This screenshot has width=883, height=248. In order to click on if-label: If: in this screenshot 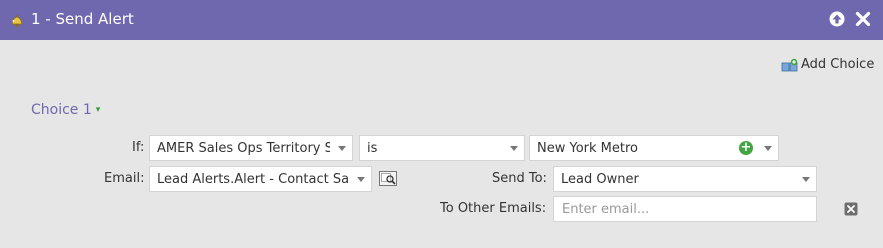, I will do `click(138, 147)`.